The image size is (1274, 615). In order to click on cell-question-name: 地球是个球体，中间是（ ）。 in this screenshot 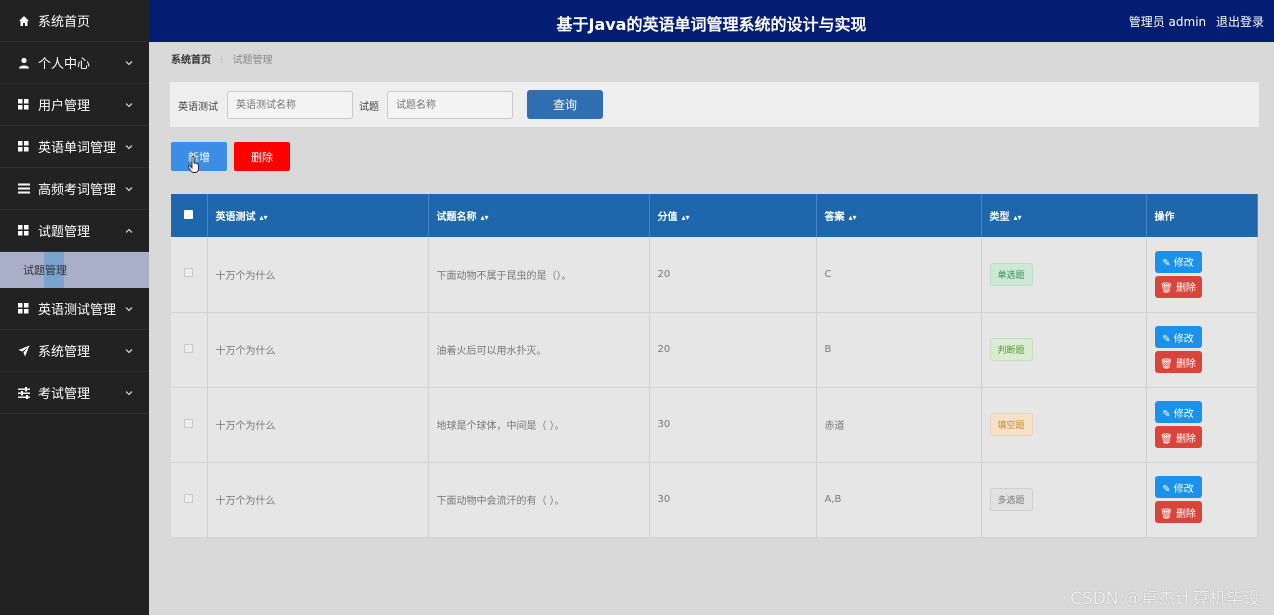, I will do `click(539, 425)`.